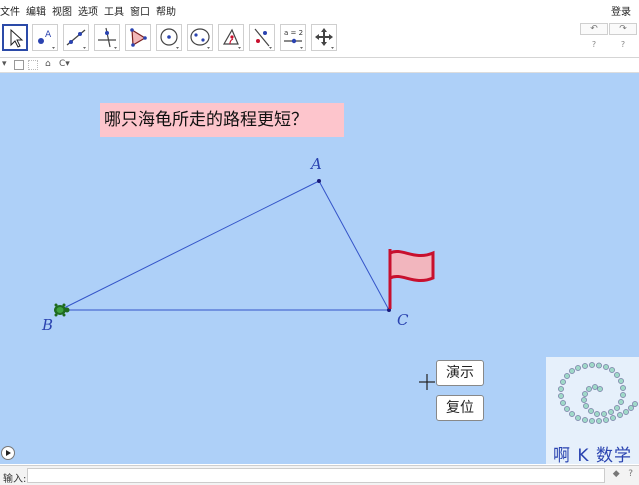 The height and width of the screenshot is (485, 639). What do you see at coordinates (621, 10) in the screenshot?
I see `login-link: 登录` at bounding box center [621, 10].